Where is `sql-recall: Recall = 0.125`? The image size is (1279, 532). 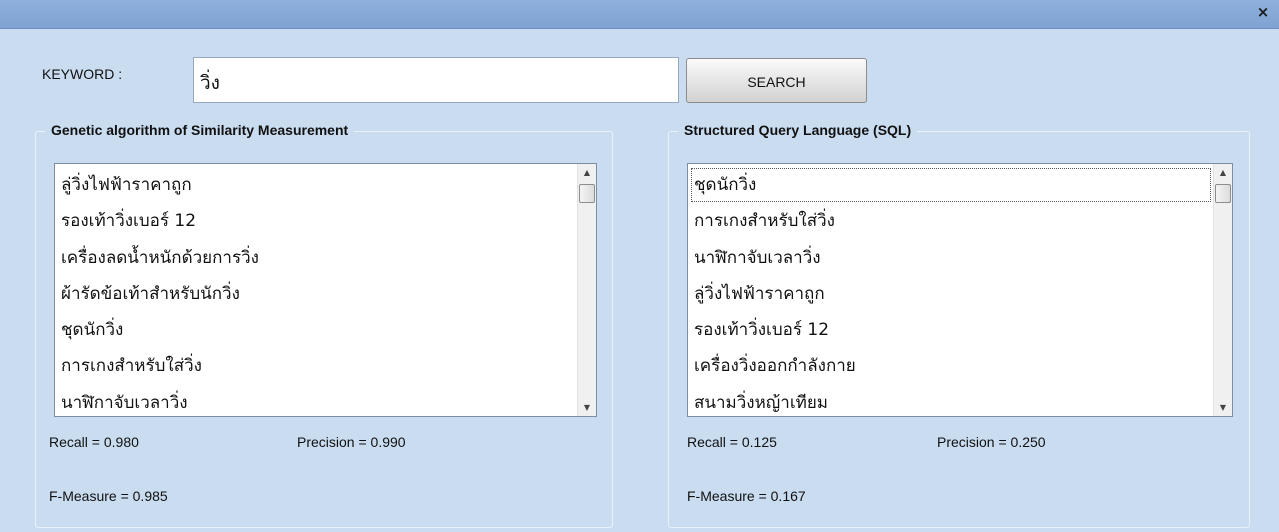
sql-recall: Recall = 0.125 is located at coordinates (732, 442).